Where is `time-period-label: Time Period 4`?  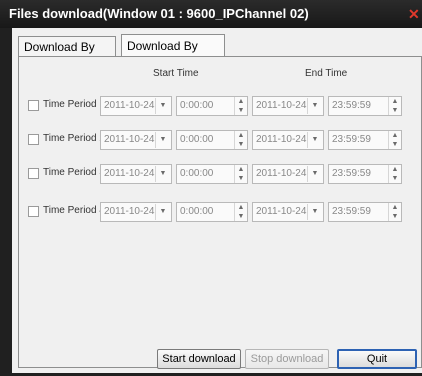 time-period-label: Time Period 4 is located at coordinates (74, 210).